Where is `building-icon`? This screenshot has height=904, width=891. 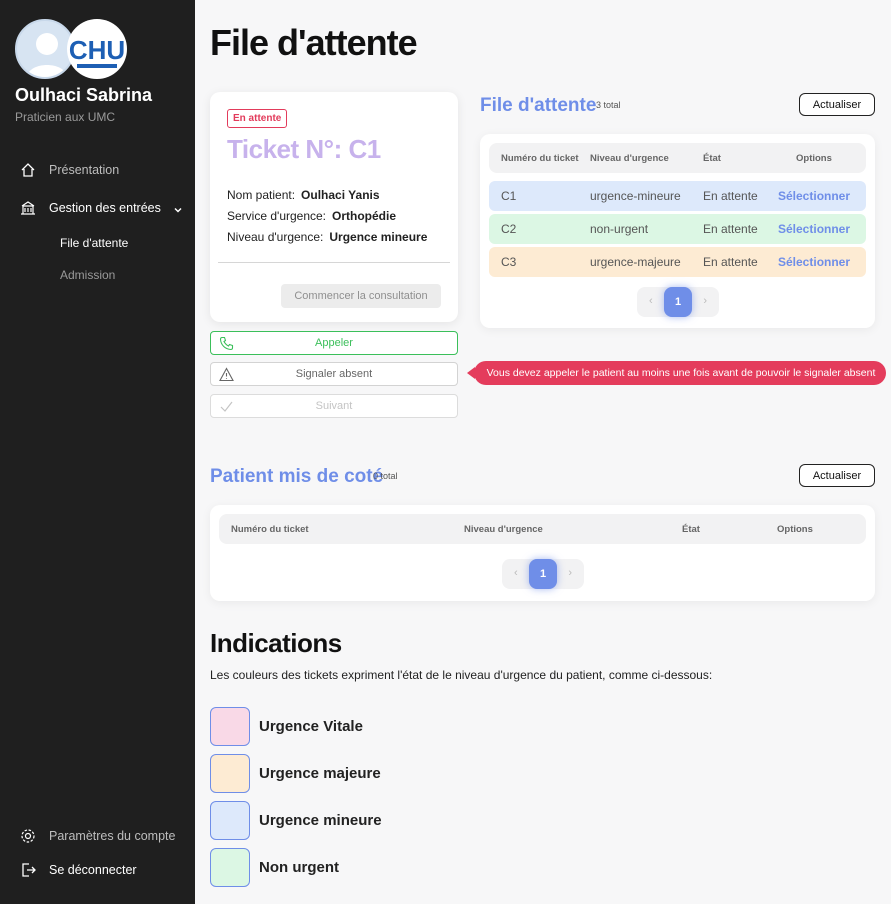
building-icon is located at coordinates (28, 208).